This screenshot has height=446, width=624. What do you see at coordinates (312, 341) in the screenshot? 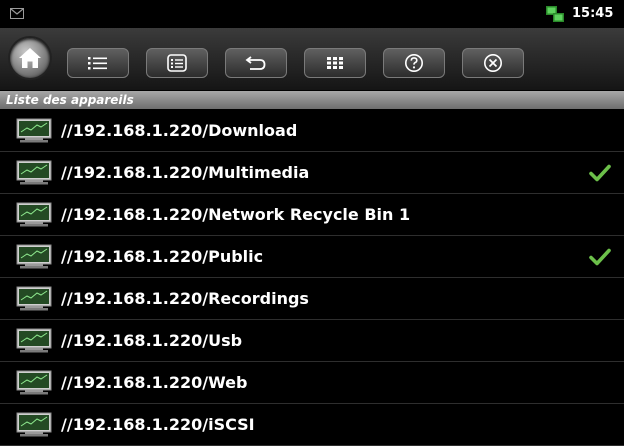
I see `list-item: //192.168.1.220/Usb` at bounding box center [312, 341].